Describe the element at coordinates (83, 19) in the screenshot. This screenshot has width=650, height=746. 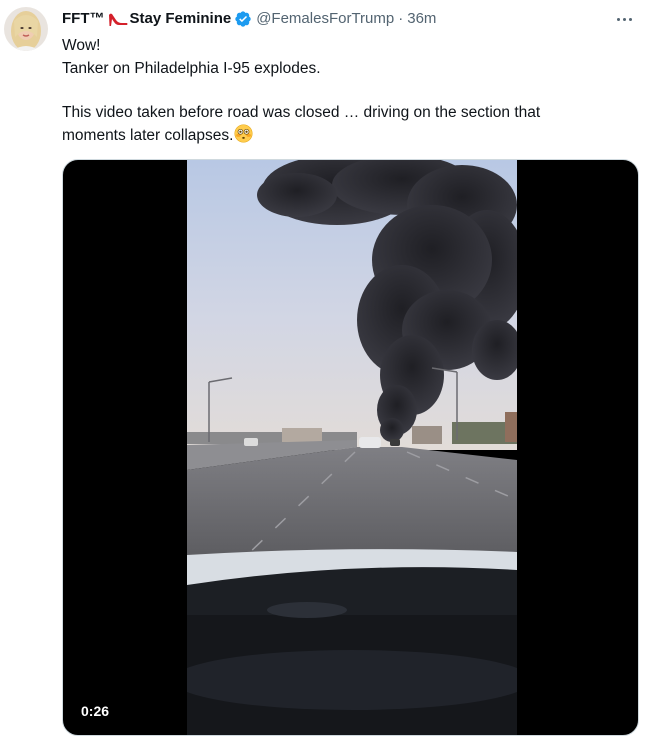
I see `author-display-name: FFT™` at that location.